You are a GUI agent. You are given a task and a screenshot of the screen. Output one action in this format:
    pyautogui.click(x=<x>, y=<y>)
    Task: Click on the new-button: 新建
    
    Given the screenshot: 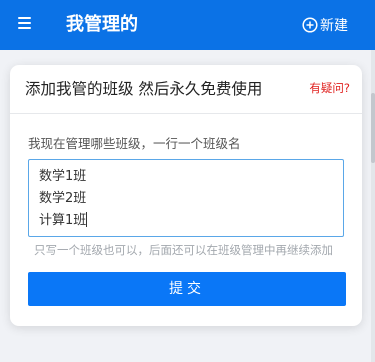 What is the action you would take?
    pyautogui.click(x=325, y=25)
    